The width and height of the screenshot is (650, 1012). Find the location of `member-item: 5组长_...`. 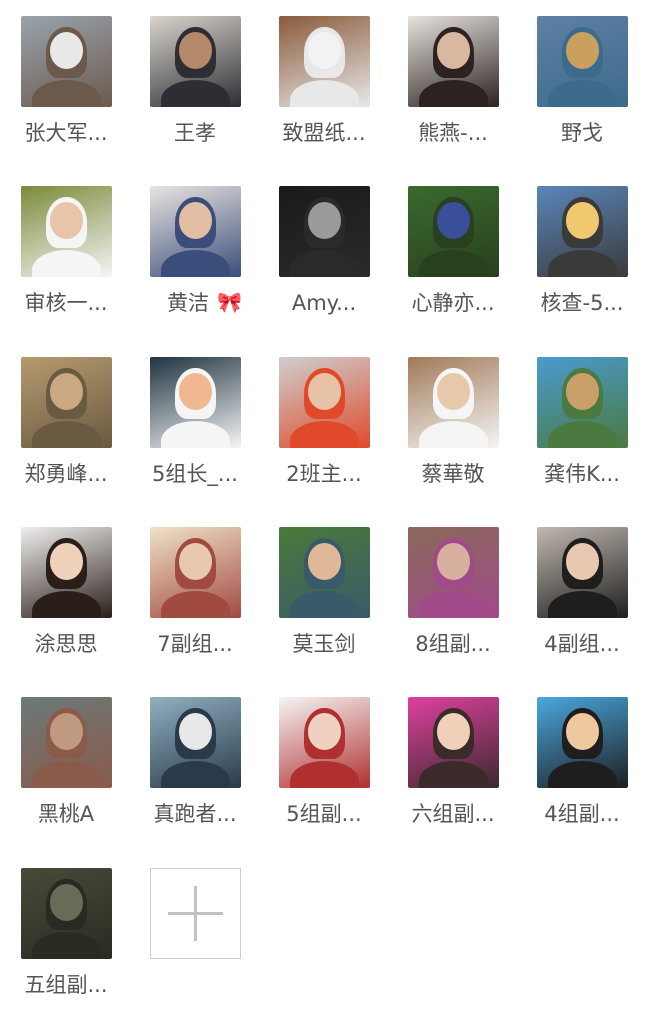

member-item: 5组长_... is located at coordinates (194, 421).